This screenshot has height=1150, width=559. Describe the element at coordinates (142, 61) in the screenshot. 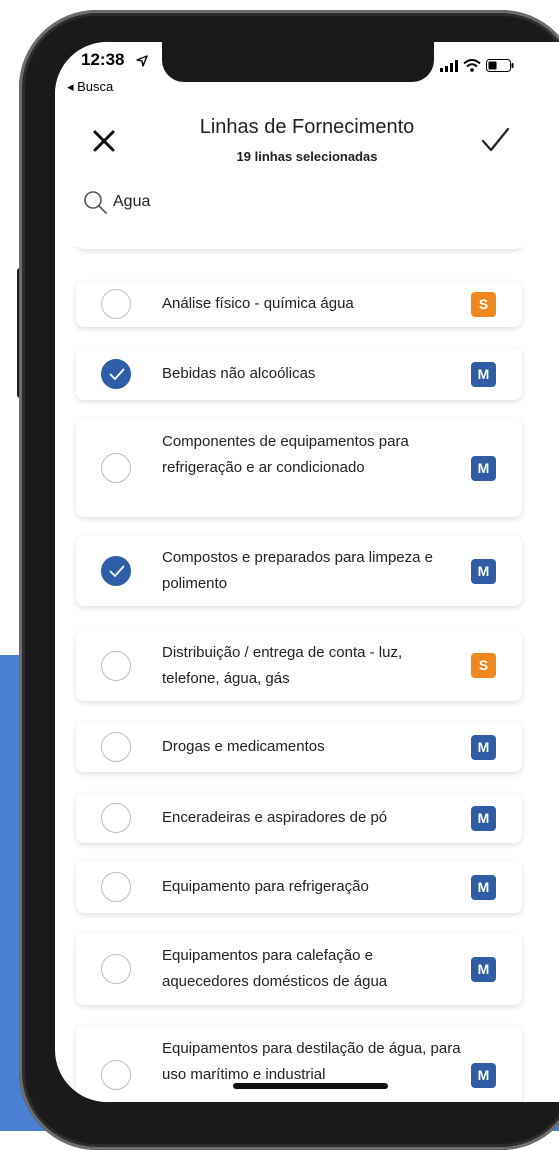

I see `location-arrow-icon` at that location.